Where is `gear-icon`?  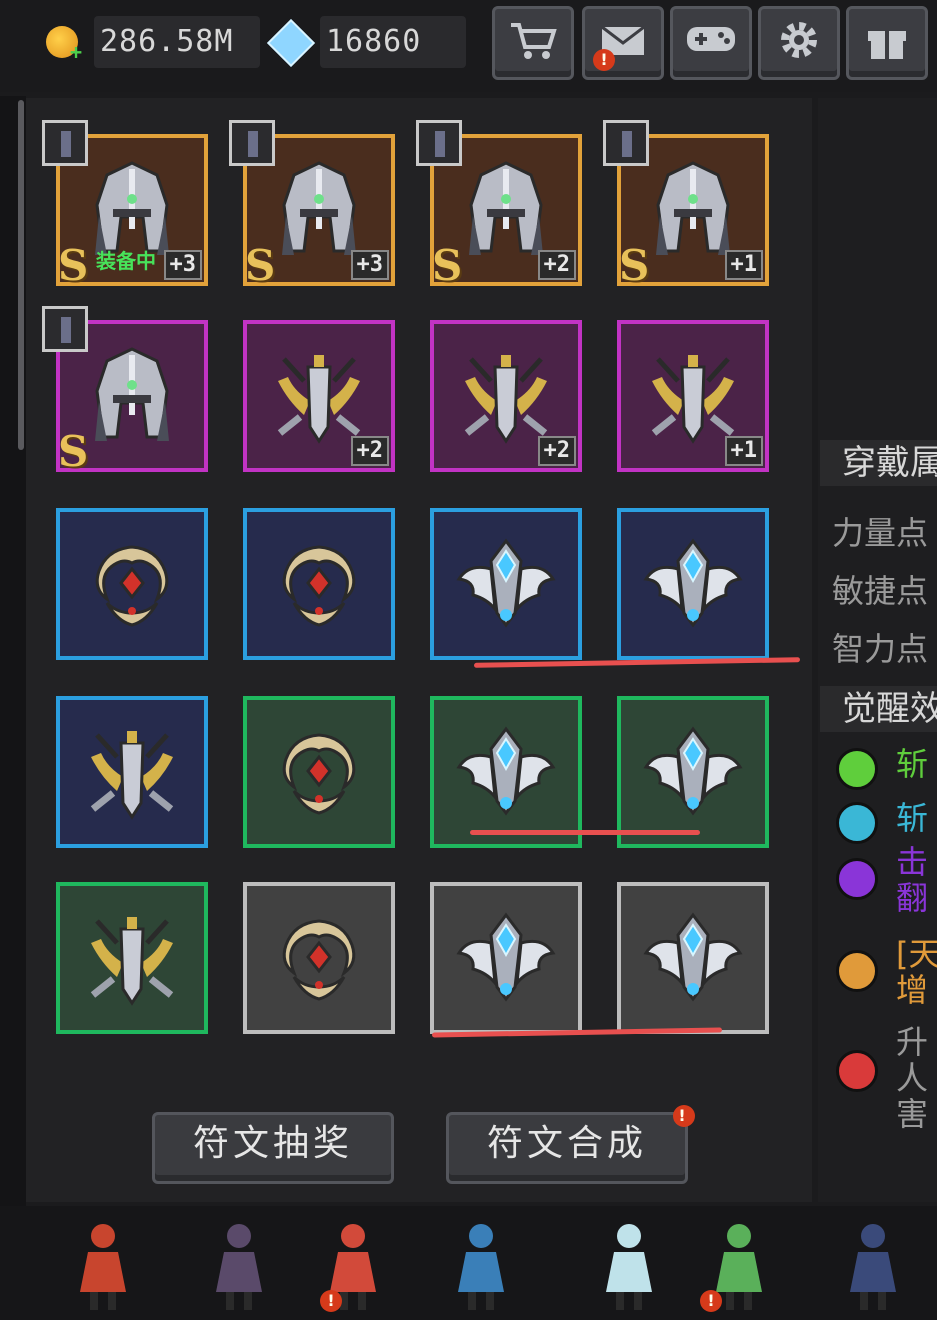 gear-icon is located at coordinates (799, 40).